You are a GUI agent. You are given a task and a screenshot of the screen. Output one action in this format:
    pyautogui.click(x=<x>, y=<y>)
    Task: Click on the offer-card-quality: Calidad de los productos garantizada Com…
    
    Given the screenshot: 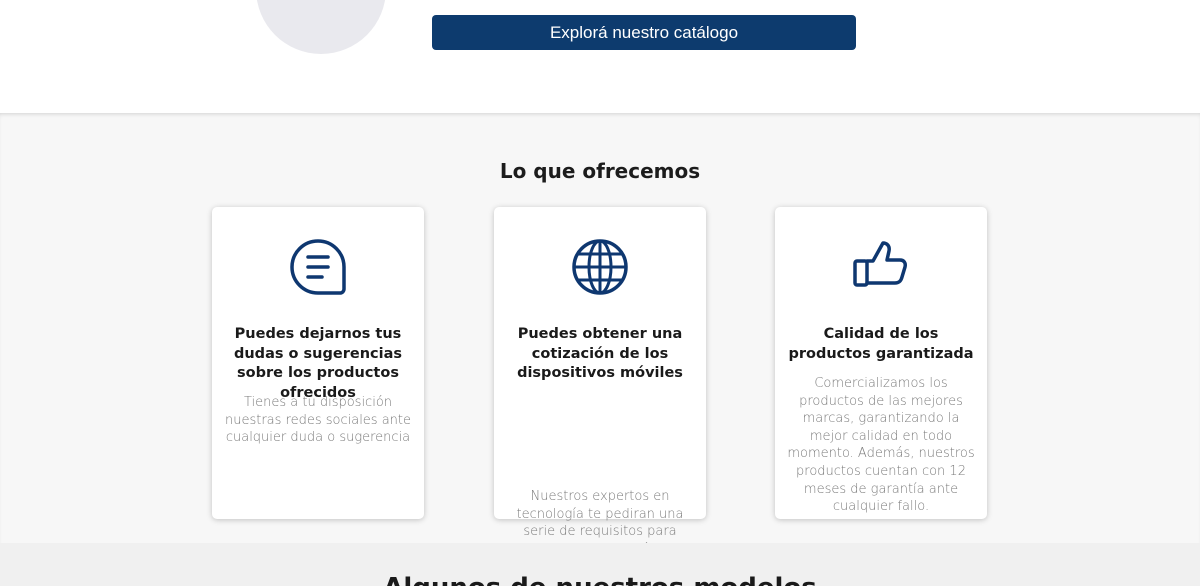 What is the action you would take?
    pyautogui.click(x=881, y=363)
    